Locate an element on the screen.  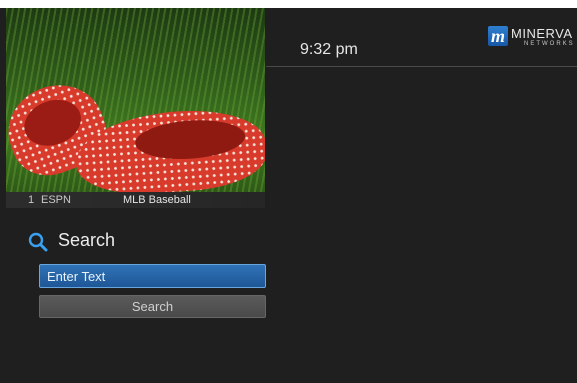
minerva-logo: m MINERVA NETWORKS is located at coordinates (531, 38).